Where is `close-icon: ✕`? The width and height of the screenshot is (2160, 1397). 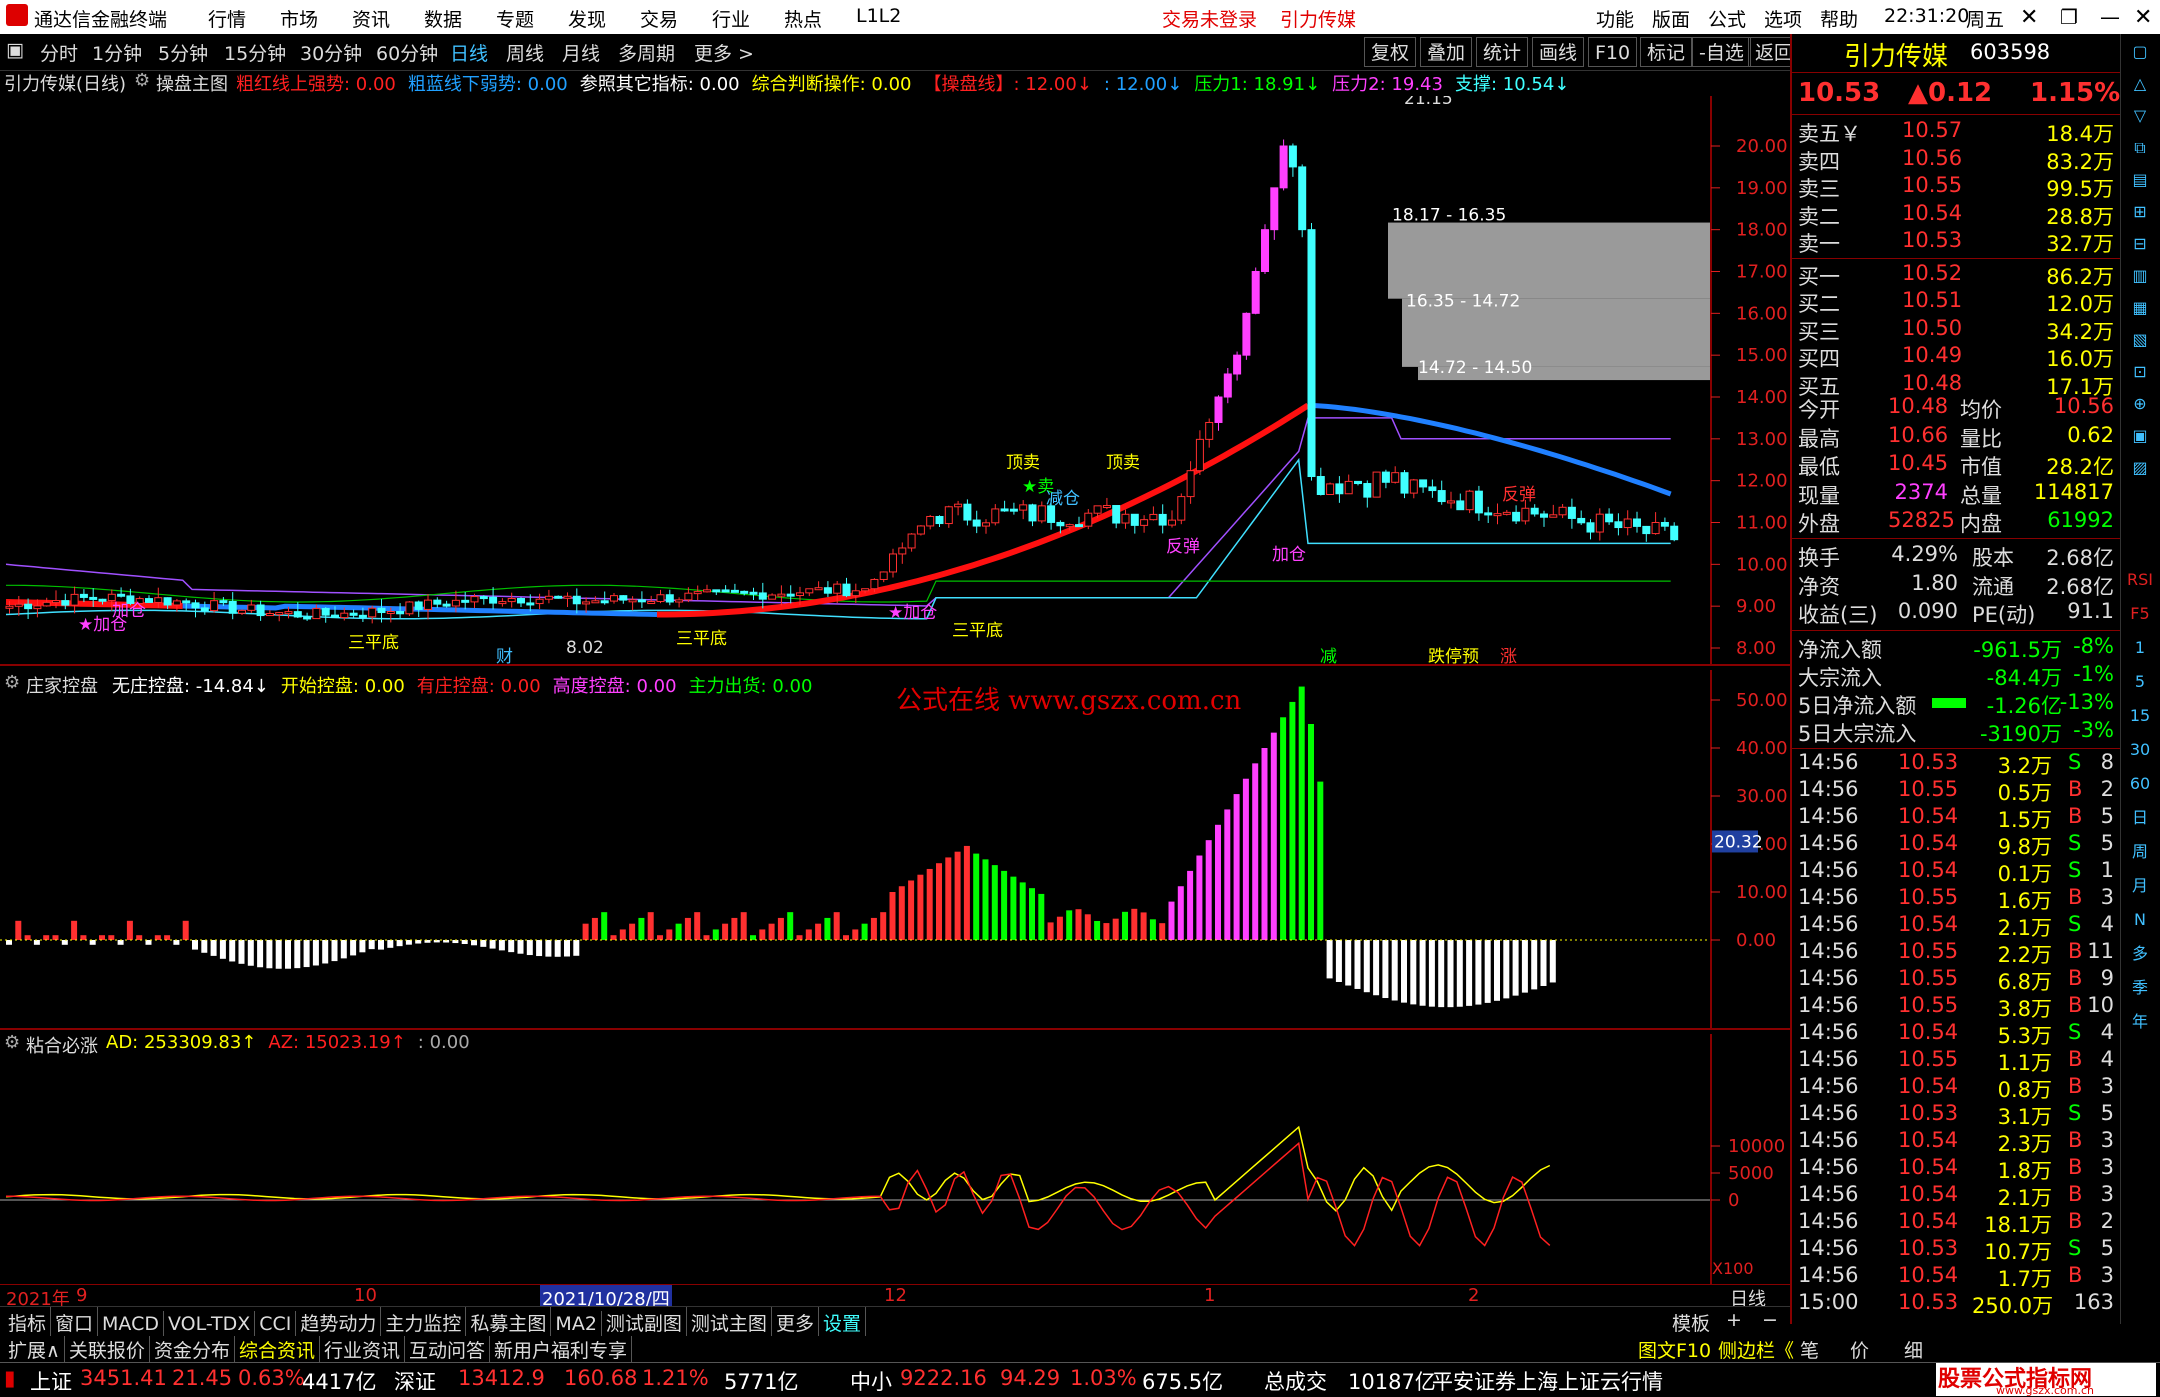
close-icon: ✕ is located at coordinates (2029, 17).